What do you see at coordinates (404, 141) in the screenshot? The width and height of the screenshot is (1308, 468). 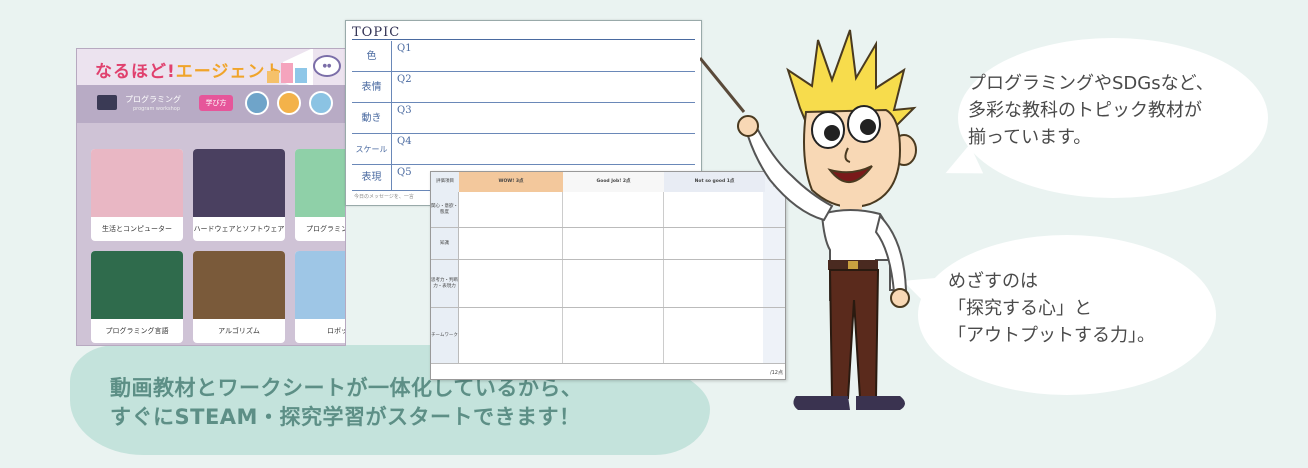 I see `topic-row-q: Q4` at bounding box center [404, 141].